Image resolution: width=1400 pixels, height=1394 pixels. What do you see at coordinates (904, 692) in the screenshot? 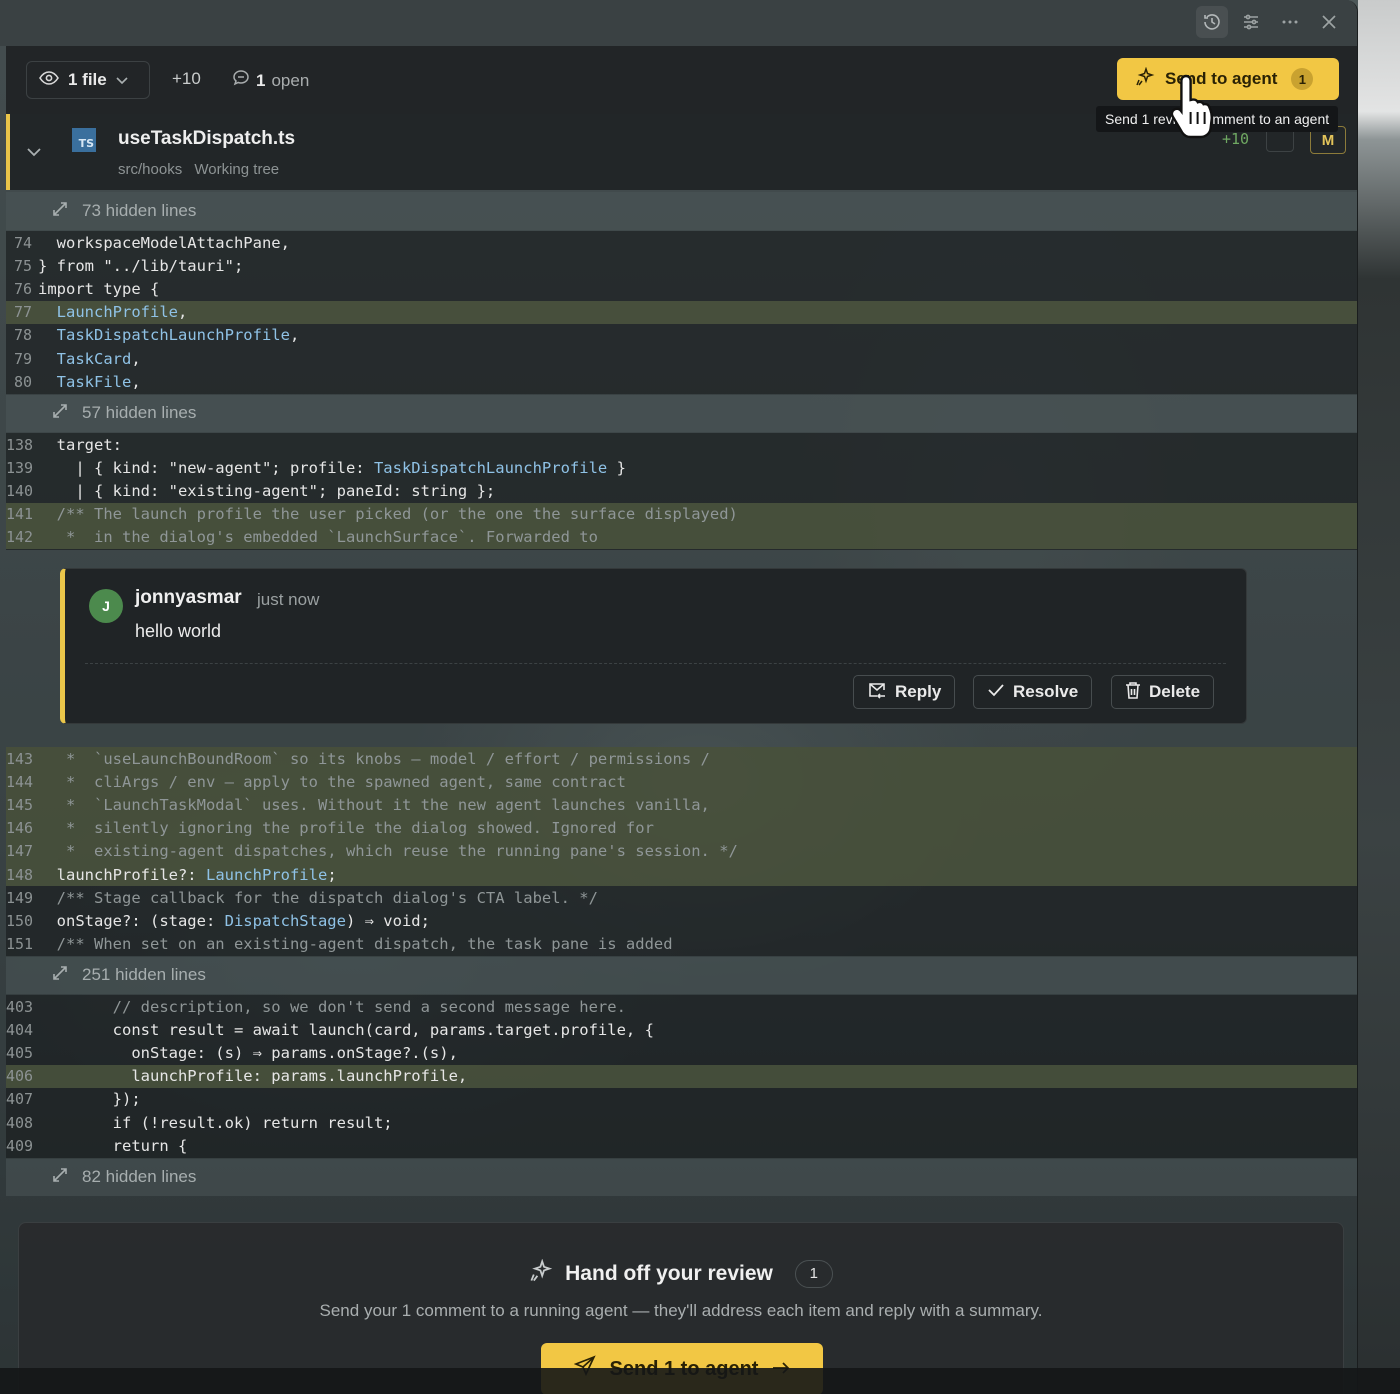
I see `reply-button: Reply` at bounding box center [904, 692].